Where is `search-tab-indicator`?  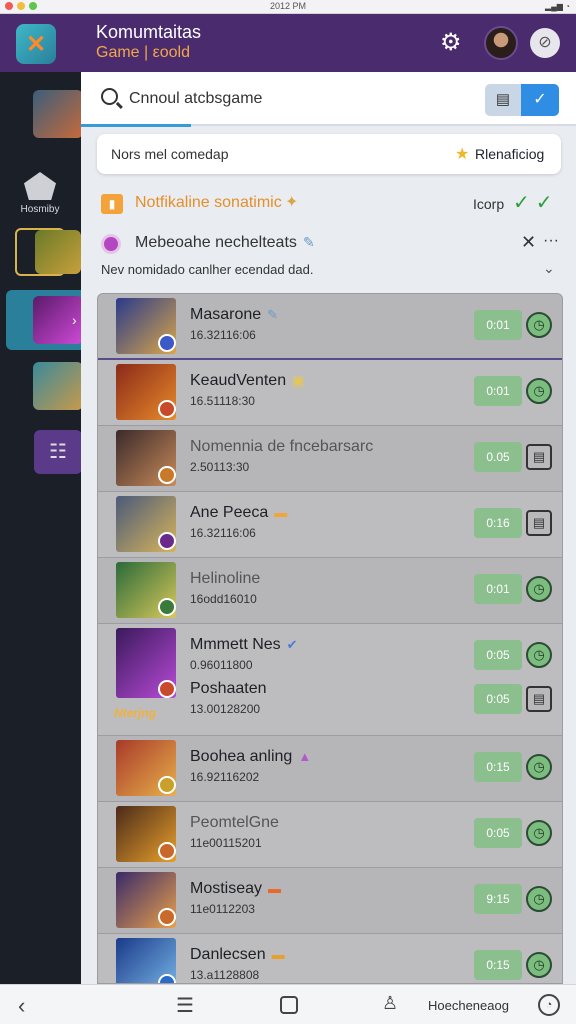
search-tab-indicator is located at coordinates (136, 125).